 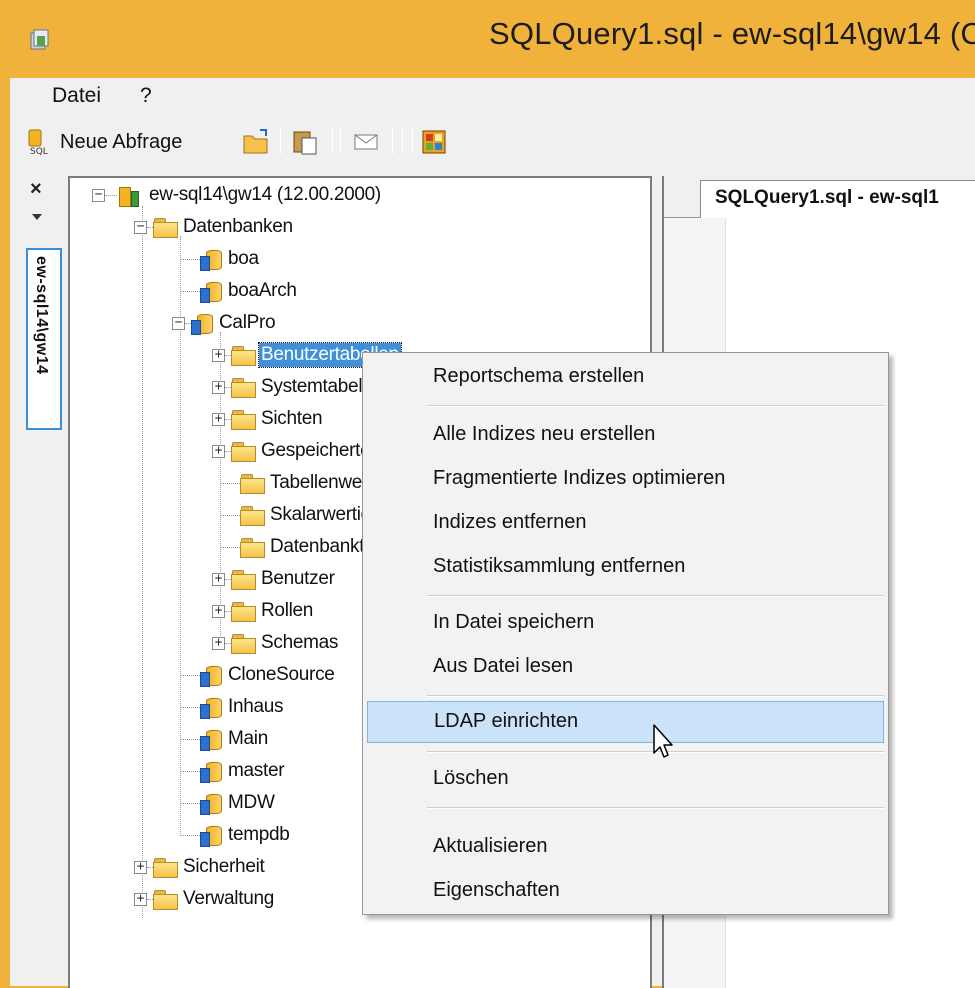 I want to click on new-query-icon: SQL, so click(x=38, y=142).